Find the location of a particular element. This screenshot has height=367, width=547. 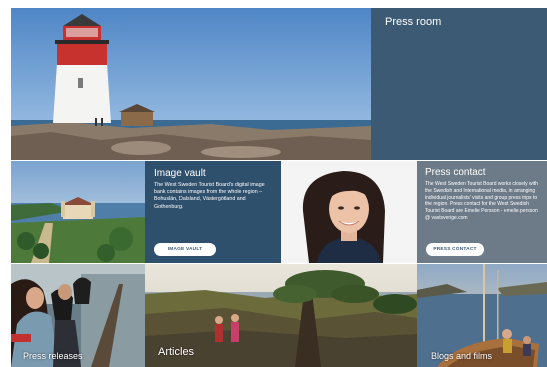

press-room-title: Press room is located at coordinates (413, 22).